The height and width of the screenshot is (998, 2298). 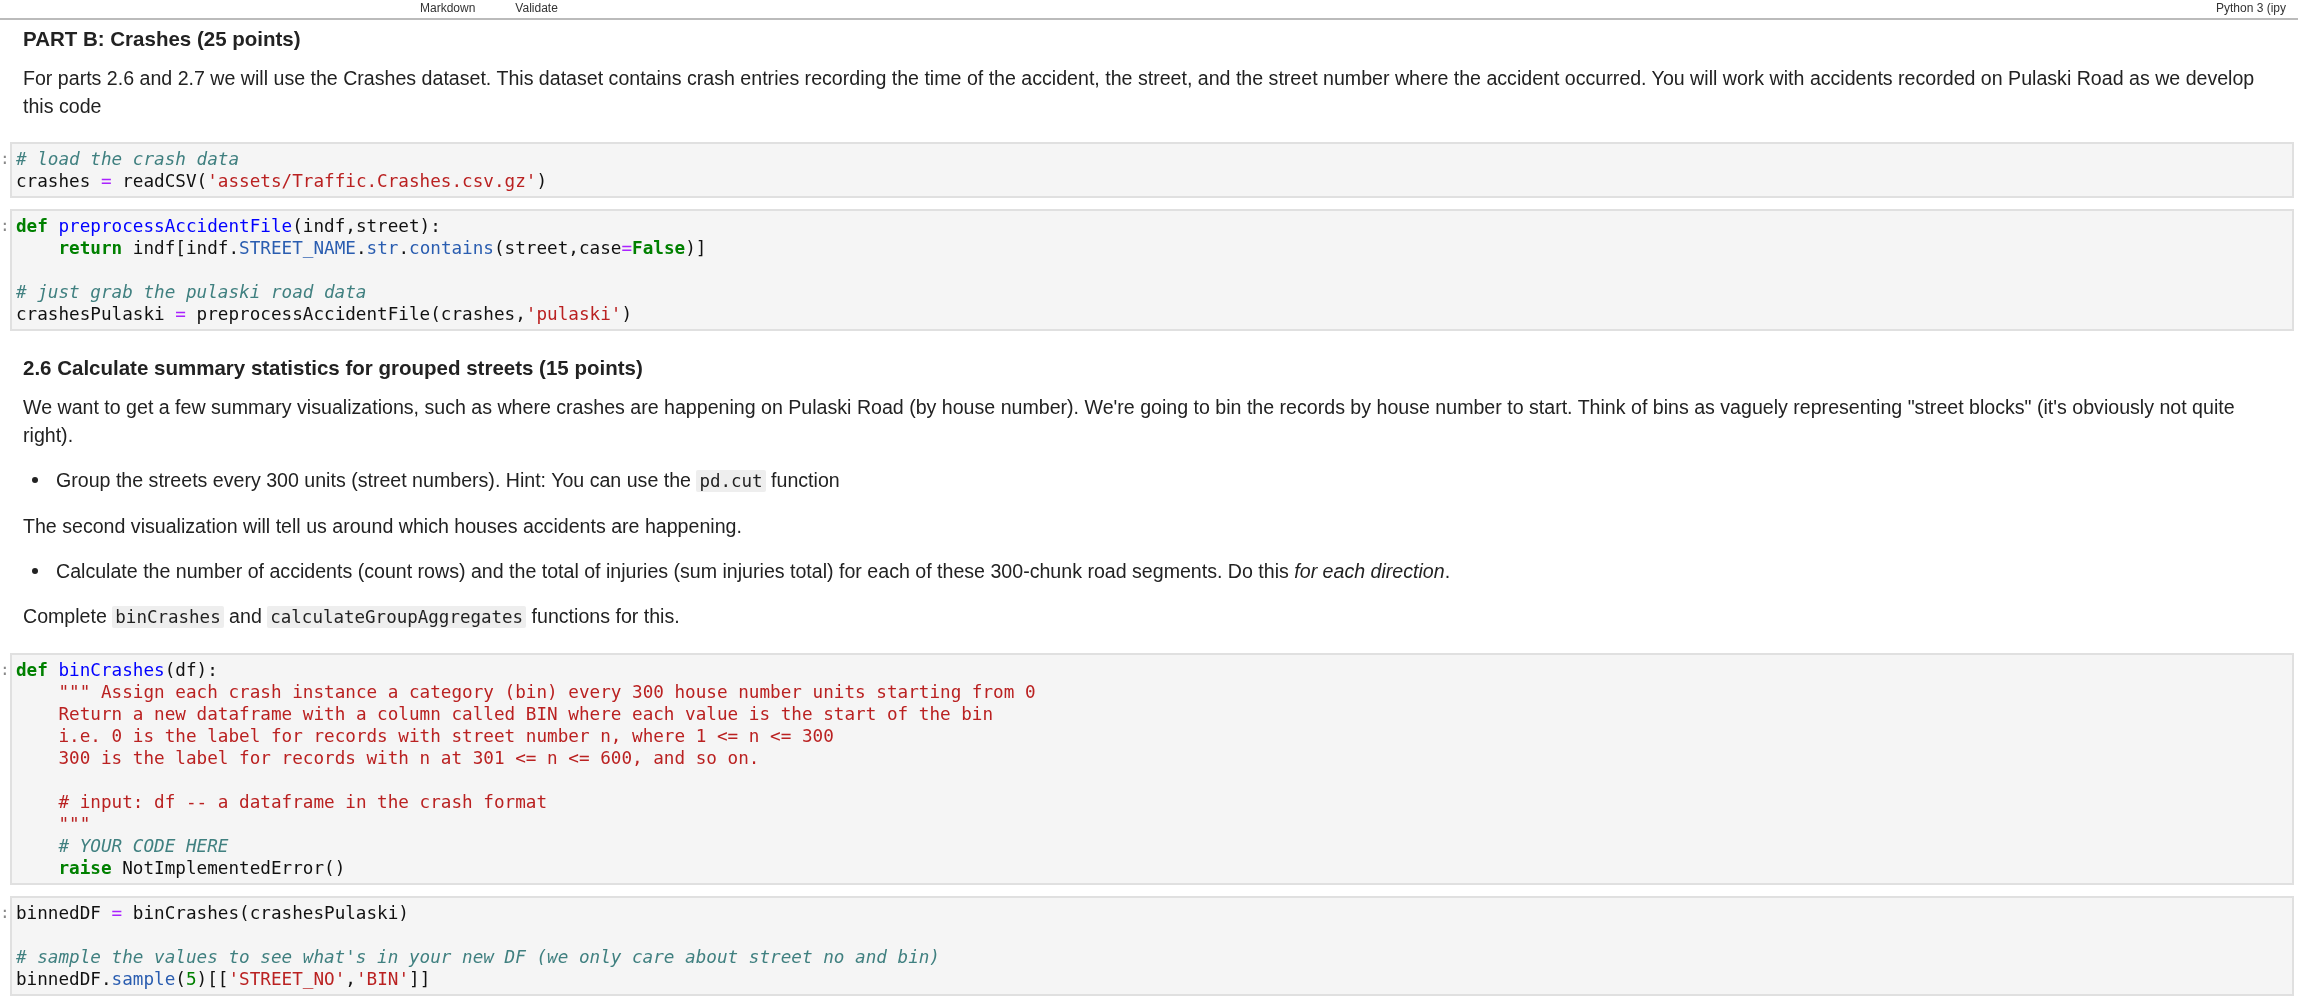 What do you see at coordinates (303, 802) in the screenshot?
I see `code-line: # input: df -- a dataframe in the crash format` at bounding box center [303, 802].